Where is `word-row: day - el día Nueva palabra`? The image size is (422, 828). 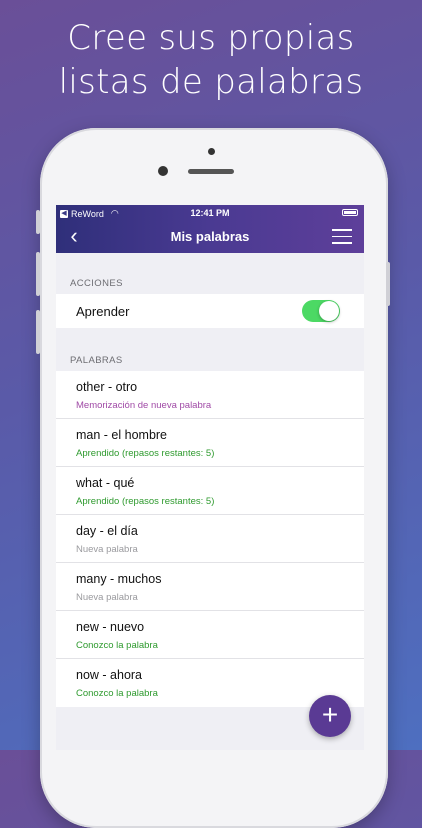
word-row: day - el día Nueva palabra is located at coordinates (210, 539).